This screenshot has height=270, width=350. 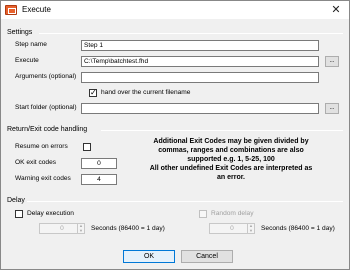 What do you see at coordinates (146, 92) in the screenshot?
I see `hand-over-filename-label: hand over the current filename` at bounding box center [146, 92].